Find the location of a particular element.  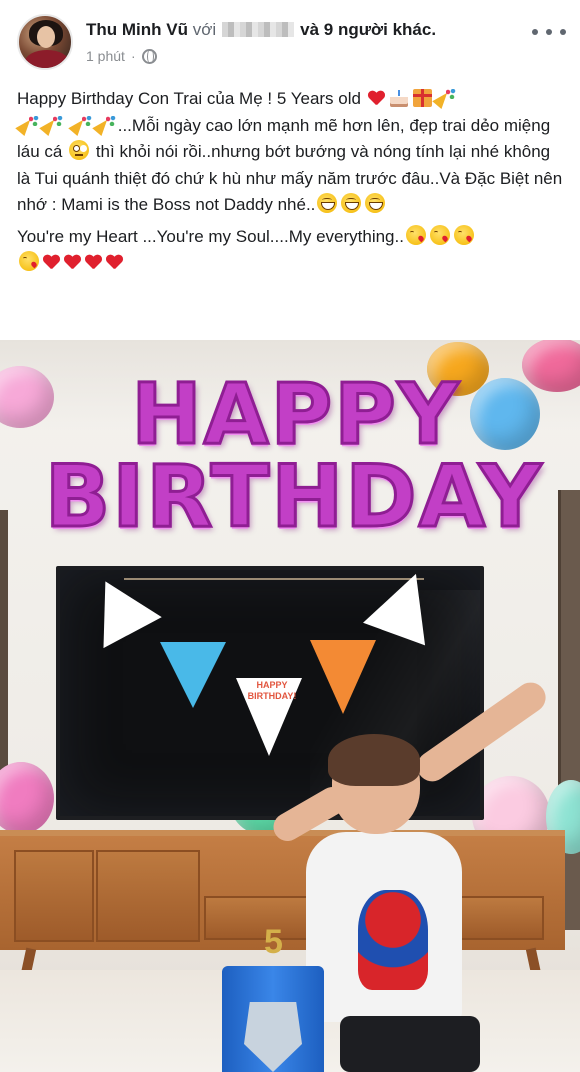

globe-icon is located at coordinates (149, 56).